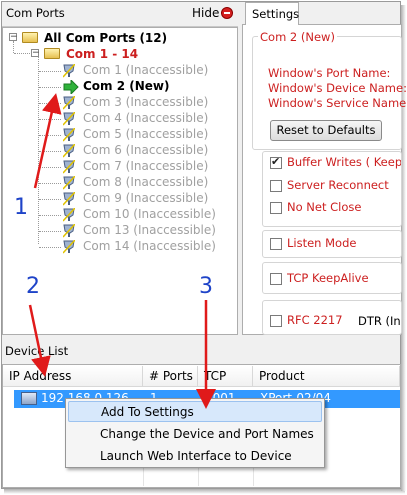 Image resolution: width=407 pixels, height=495 pixels. I want to click on callout-number-2: 2, so click(33, 286).